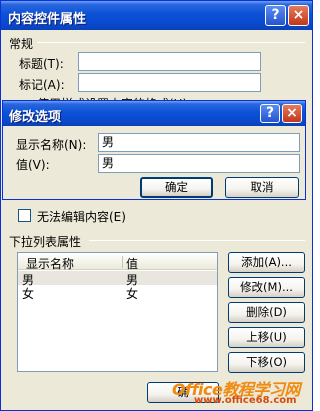  Describe the element at coordinates (270, 113) in the screenshot. I see `sub-help-button: ?` at that location.